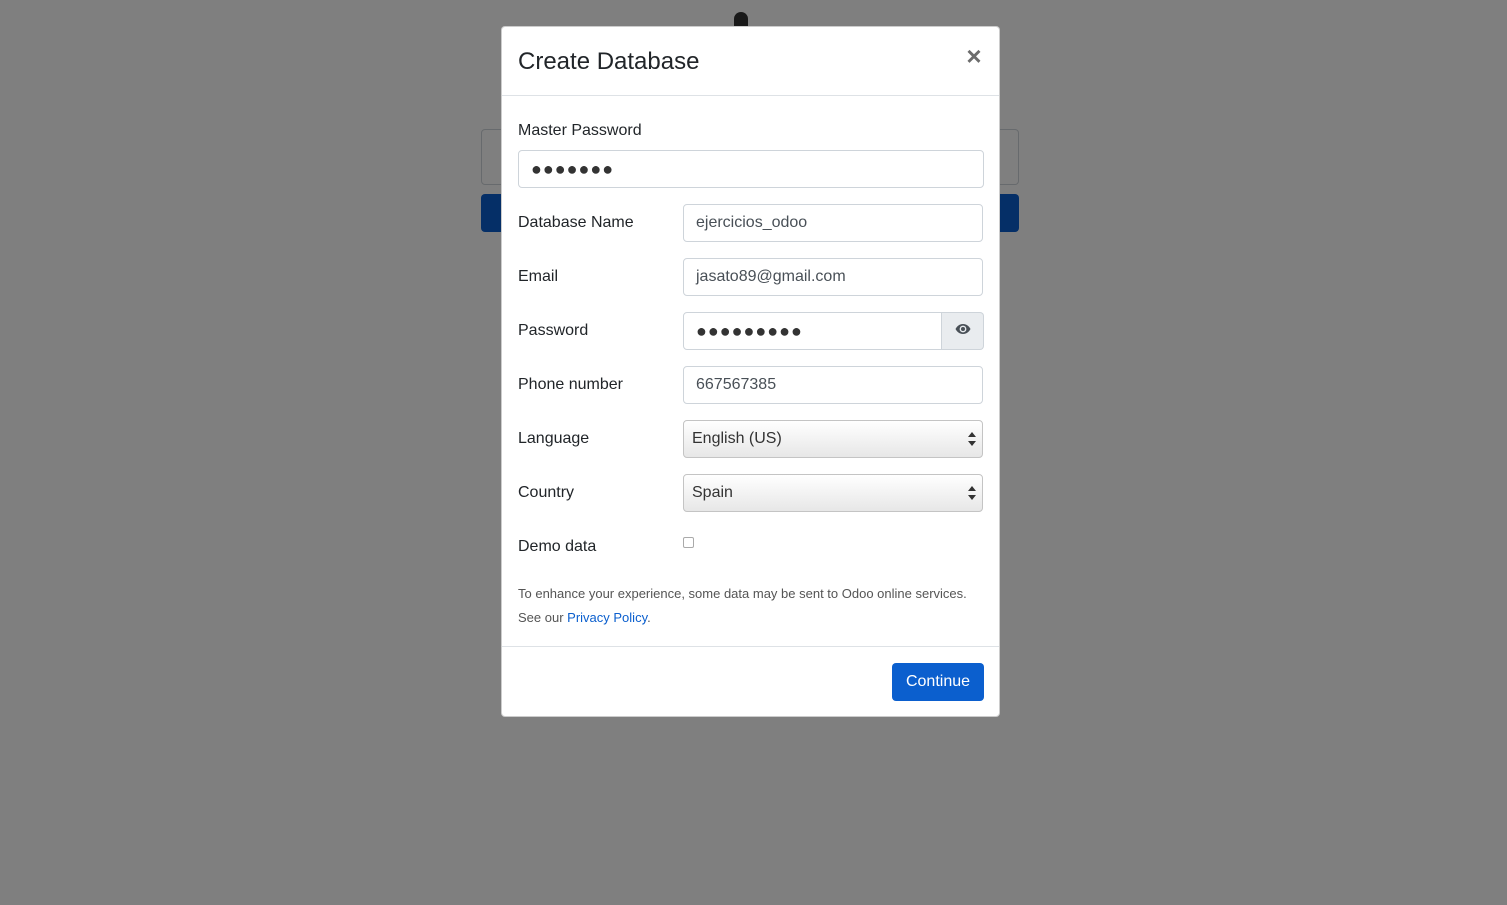 This screenshot has height=905, width=1507. Describe the element at coordinates (688, 542) in the screenshot. I see `demo-data-checkbox` at that location.